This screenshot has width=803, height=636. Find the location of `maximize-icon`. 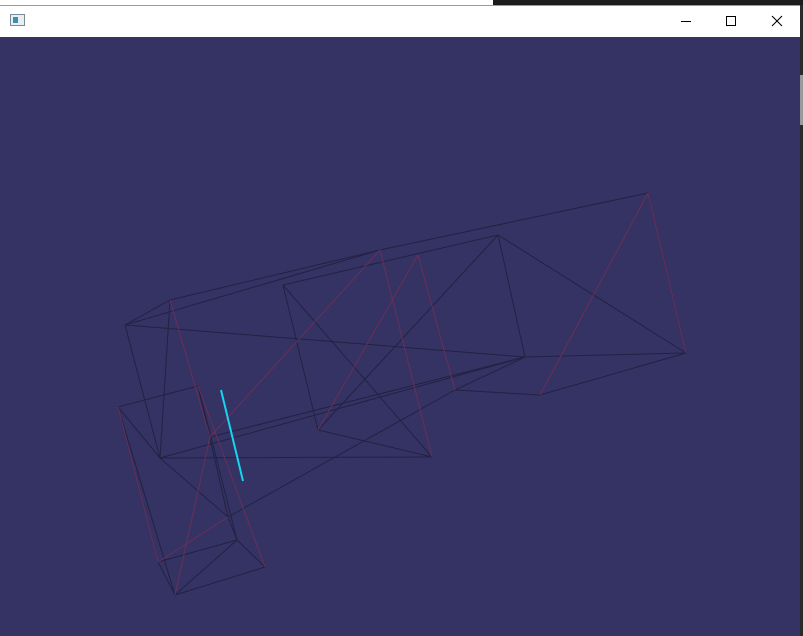

maximize-icon is located at coordinates (731, 21).